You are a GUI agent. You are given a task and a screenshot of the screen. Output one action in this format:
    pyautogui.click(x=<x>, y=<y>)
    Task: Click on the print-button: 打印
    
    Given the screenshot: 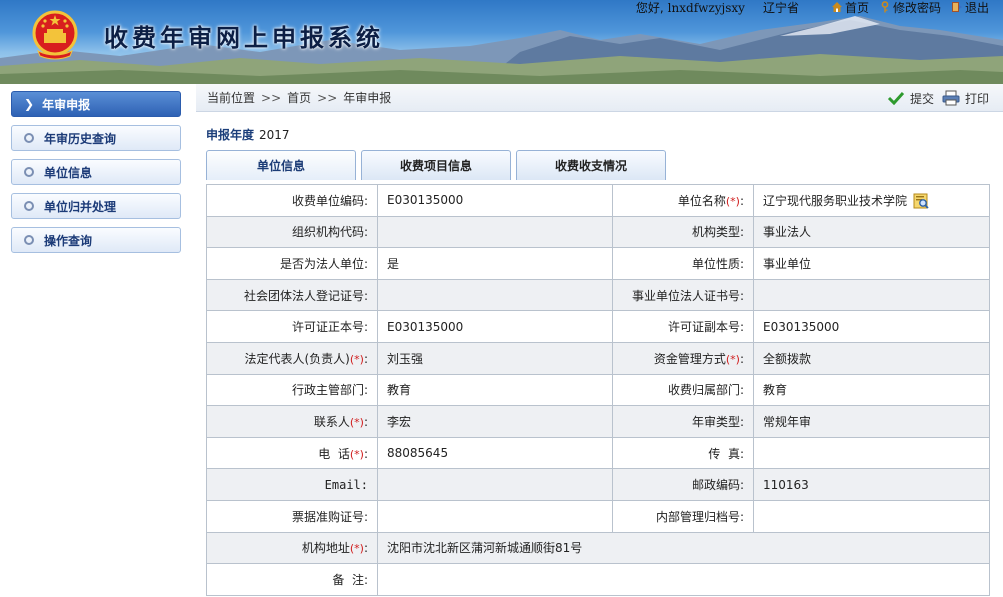 What is the action you would take?
    pyautogui.click(x=965, y=98)
    